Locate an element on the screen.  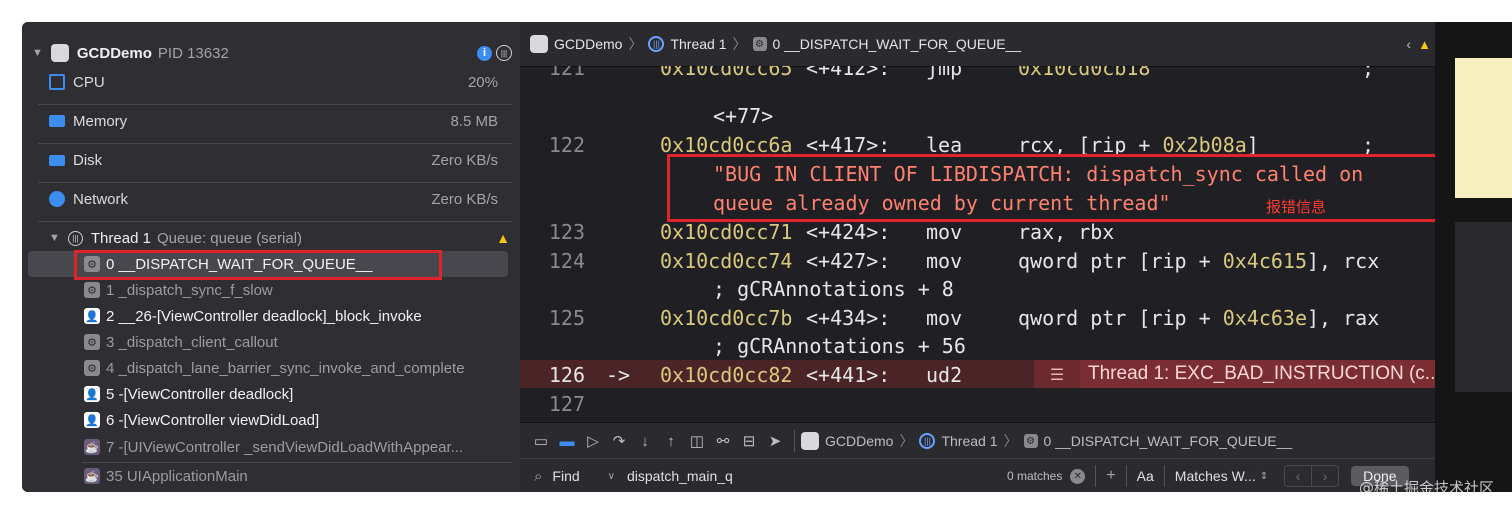
match-count: 0 matches is located at coordinates (1034, 476).